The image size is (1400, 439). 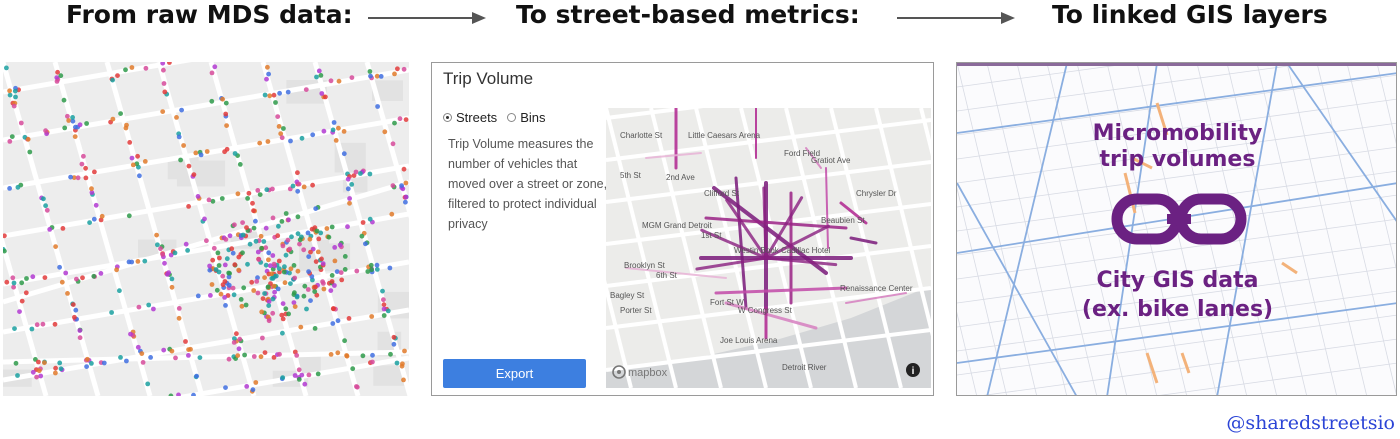 What do you see at coordinates (722, 193) in the screenshot?
I see `map-label: Clifford St` at bounding box center [722, 193].